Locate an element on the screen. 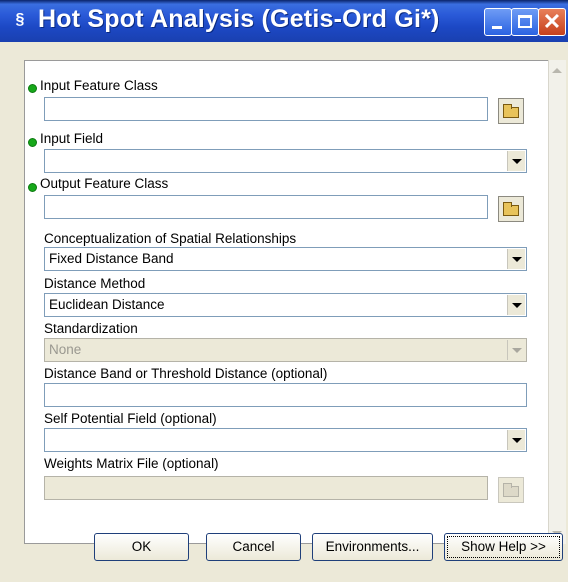 The image size is (568, 582). distance-method-label: Distance Method is located at coordinates (95, 283).